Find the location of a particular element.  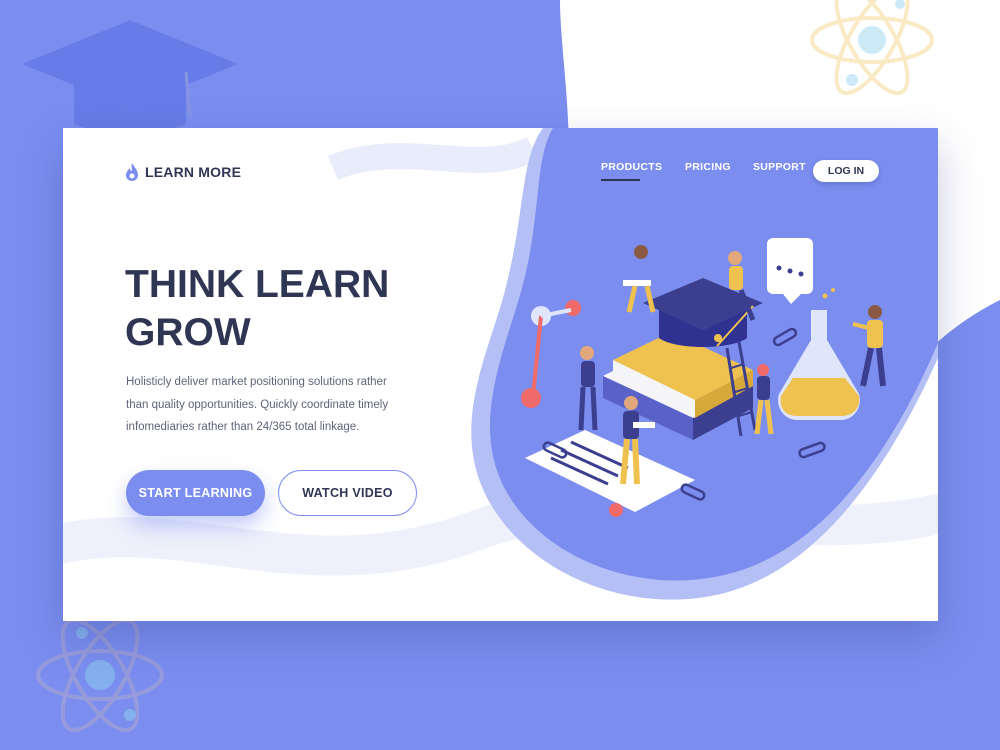

brand-name: LEARN MORE is located at coordinates (193, 172).